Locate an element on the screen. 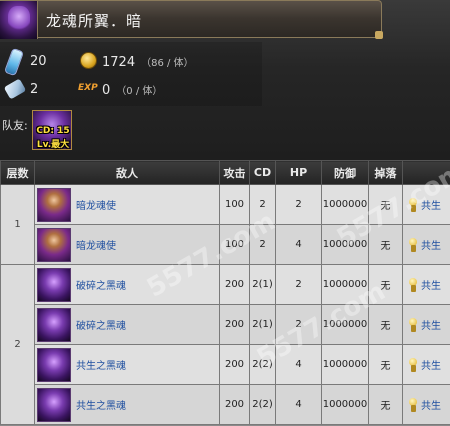 The image size is (450, 426). header-hp: HP is located at coordinates (298, 172).